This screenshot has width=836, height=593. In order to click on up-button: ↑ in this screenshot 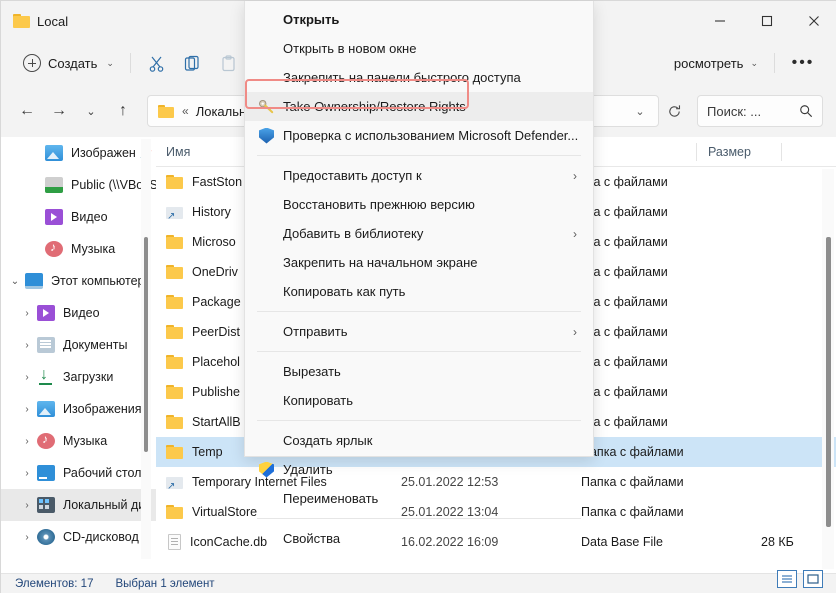, I will do `click(123, 111)`.